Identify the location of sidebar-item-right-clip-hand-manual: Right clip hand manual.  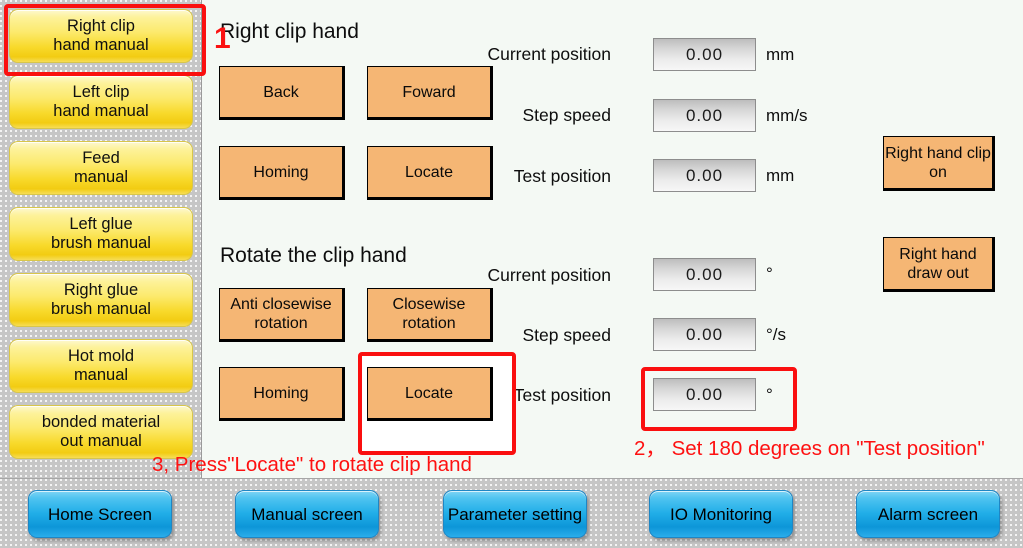
(101, 36).